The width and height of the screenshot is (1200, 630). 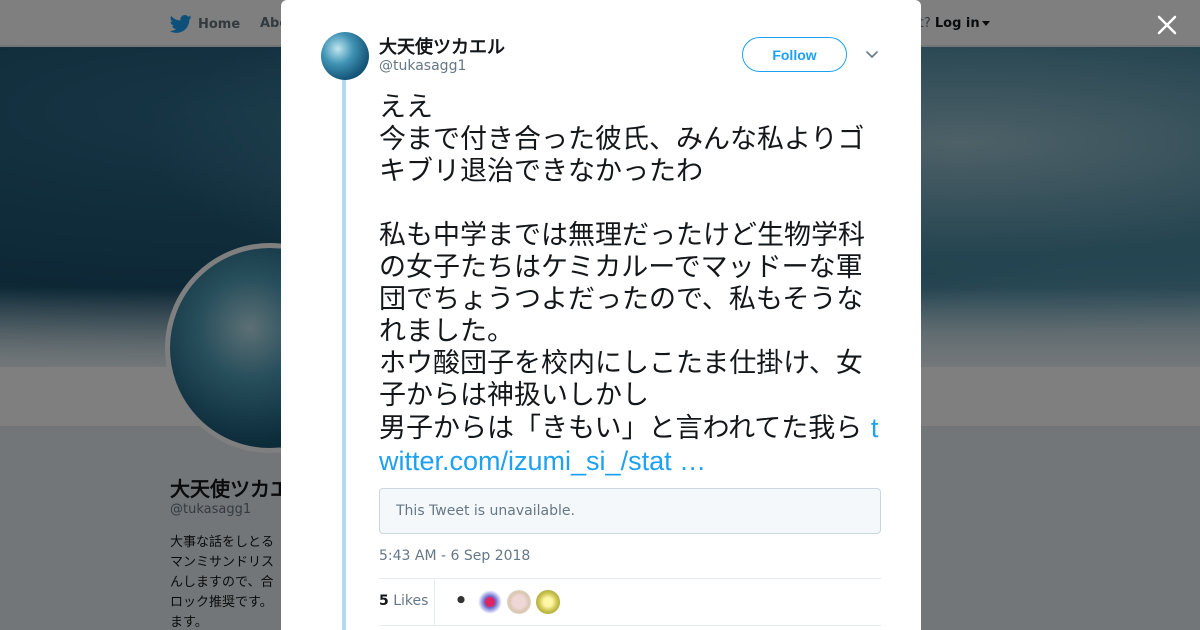 I want to click on likes-label: Likes, so click(x=411, y=601).